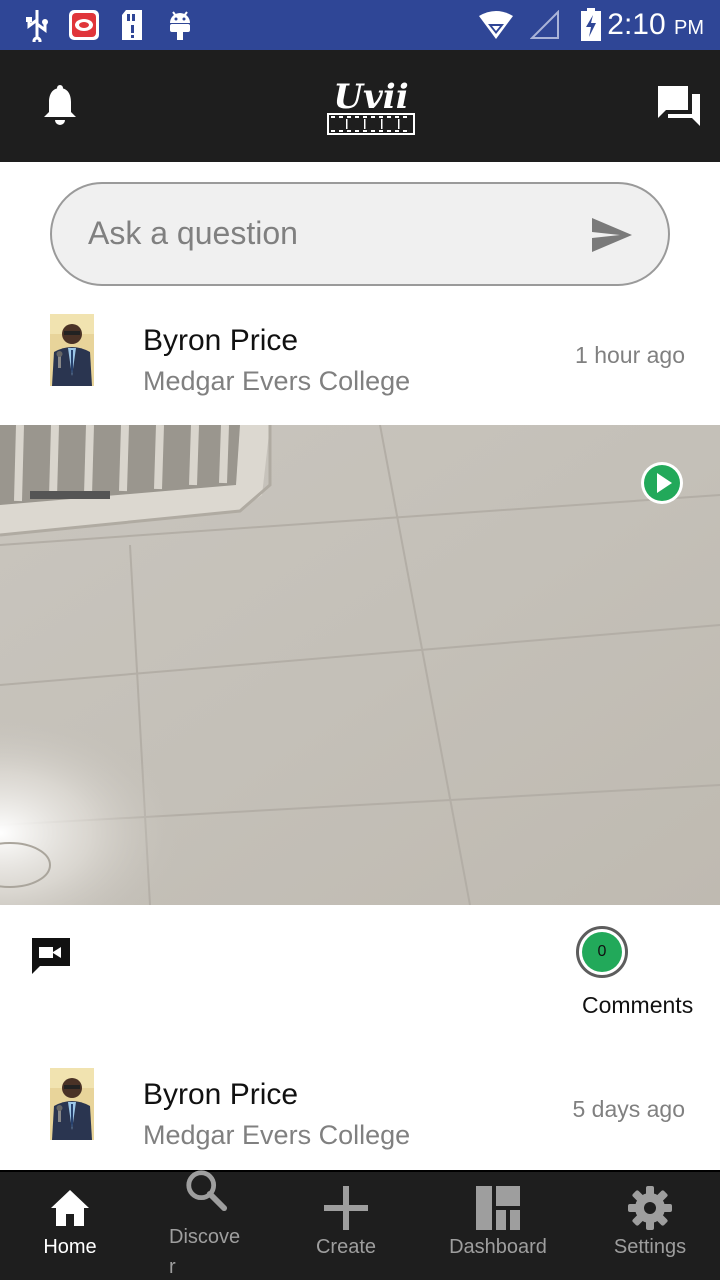  I want to click on nav-settings: Settings, so click(650, 1226).